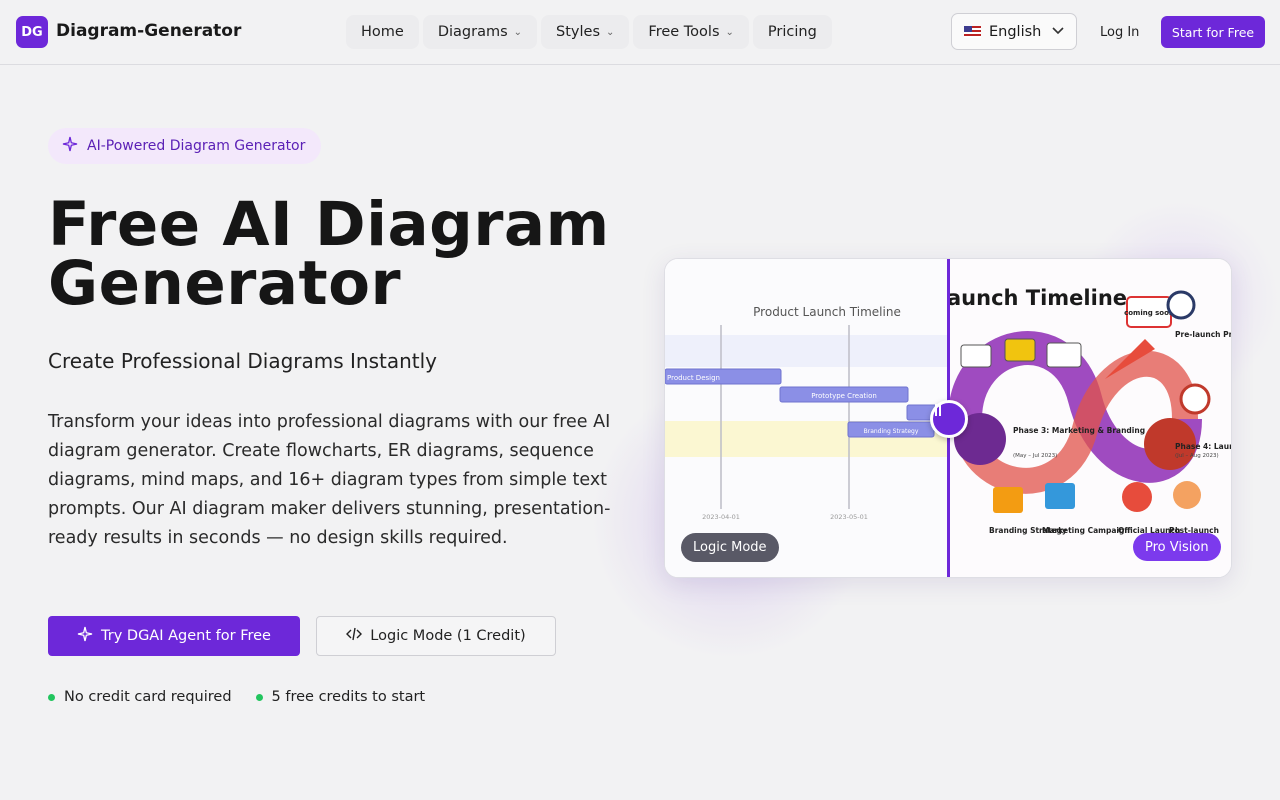 This screenshot has height=800, width=1280. I want to click on code-icon, so click(354, 636).